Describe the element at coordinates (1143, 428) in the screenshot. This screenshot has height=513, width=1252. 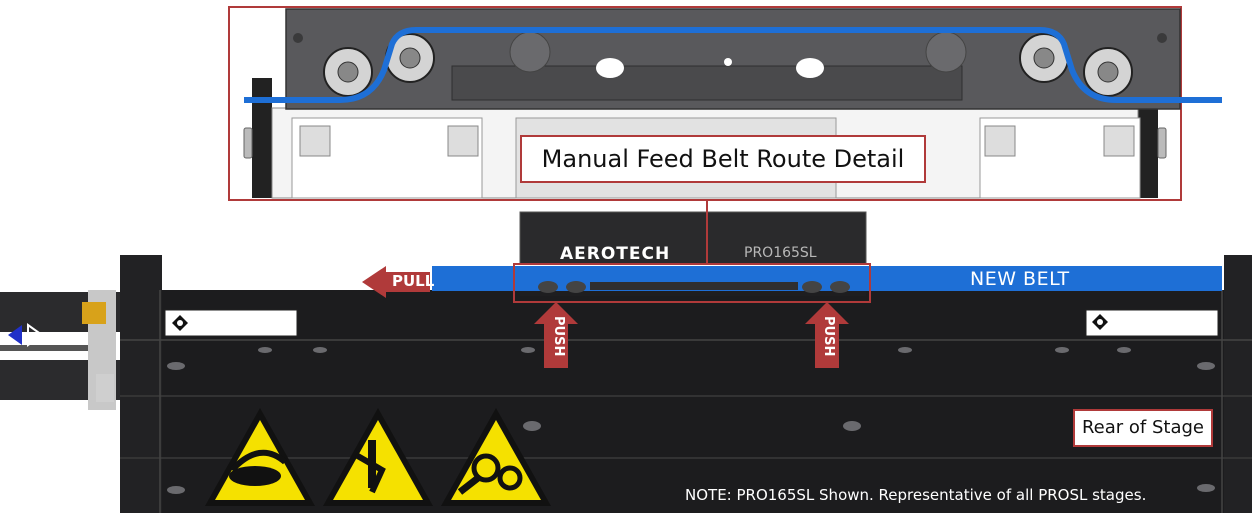
I see `rear-of-stage-label: Rear of Stage` at that location.